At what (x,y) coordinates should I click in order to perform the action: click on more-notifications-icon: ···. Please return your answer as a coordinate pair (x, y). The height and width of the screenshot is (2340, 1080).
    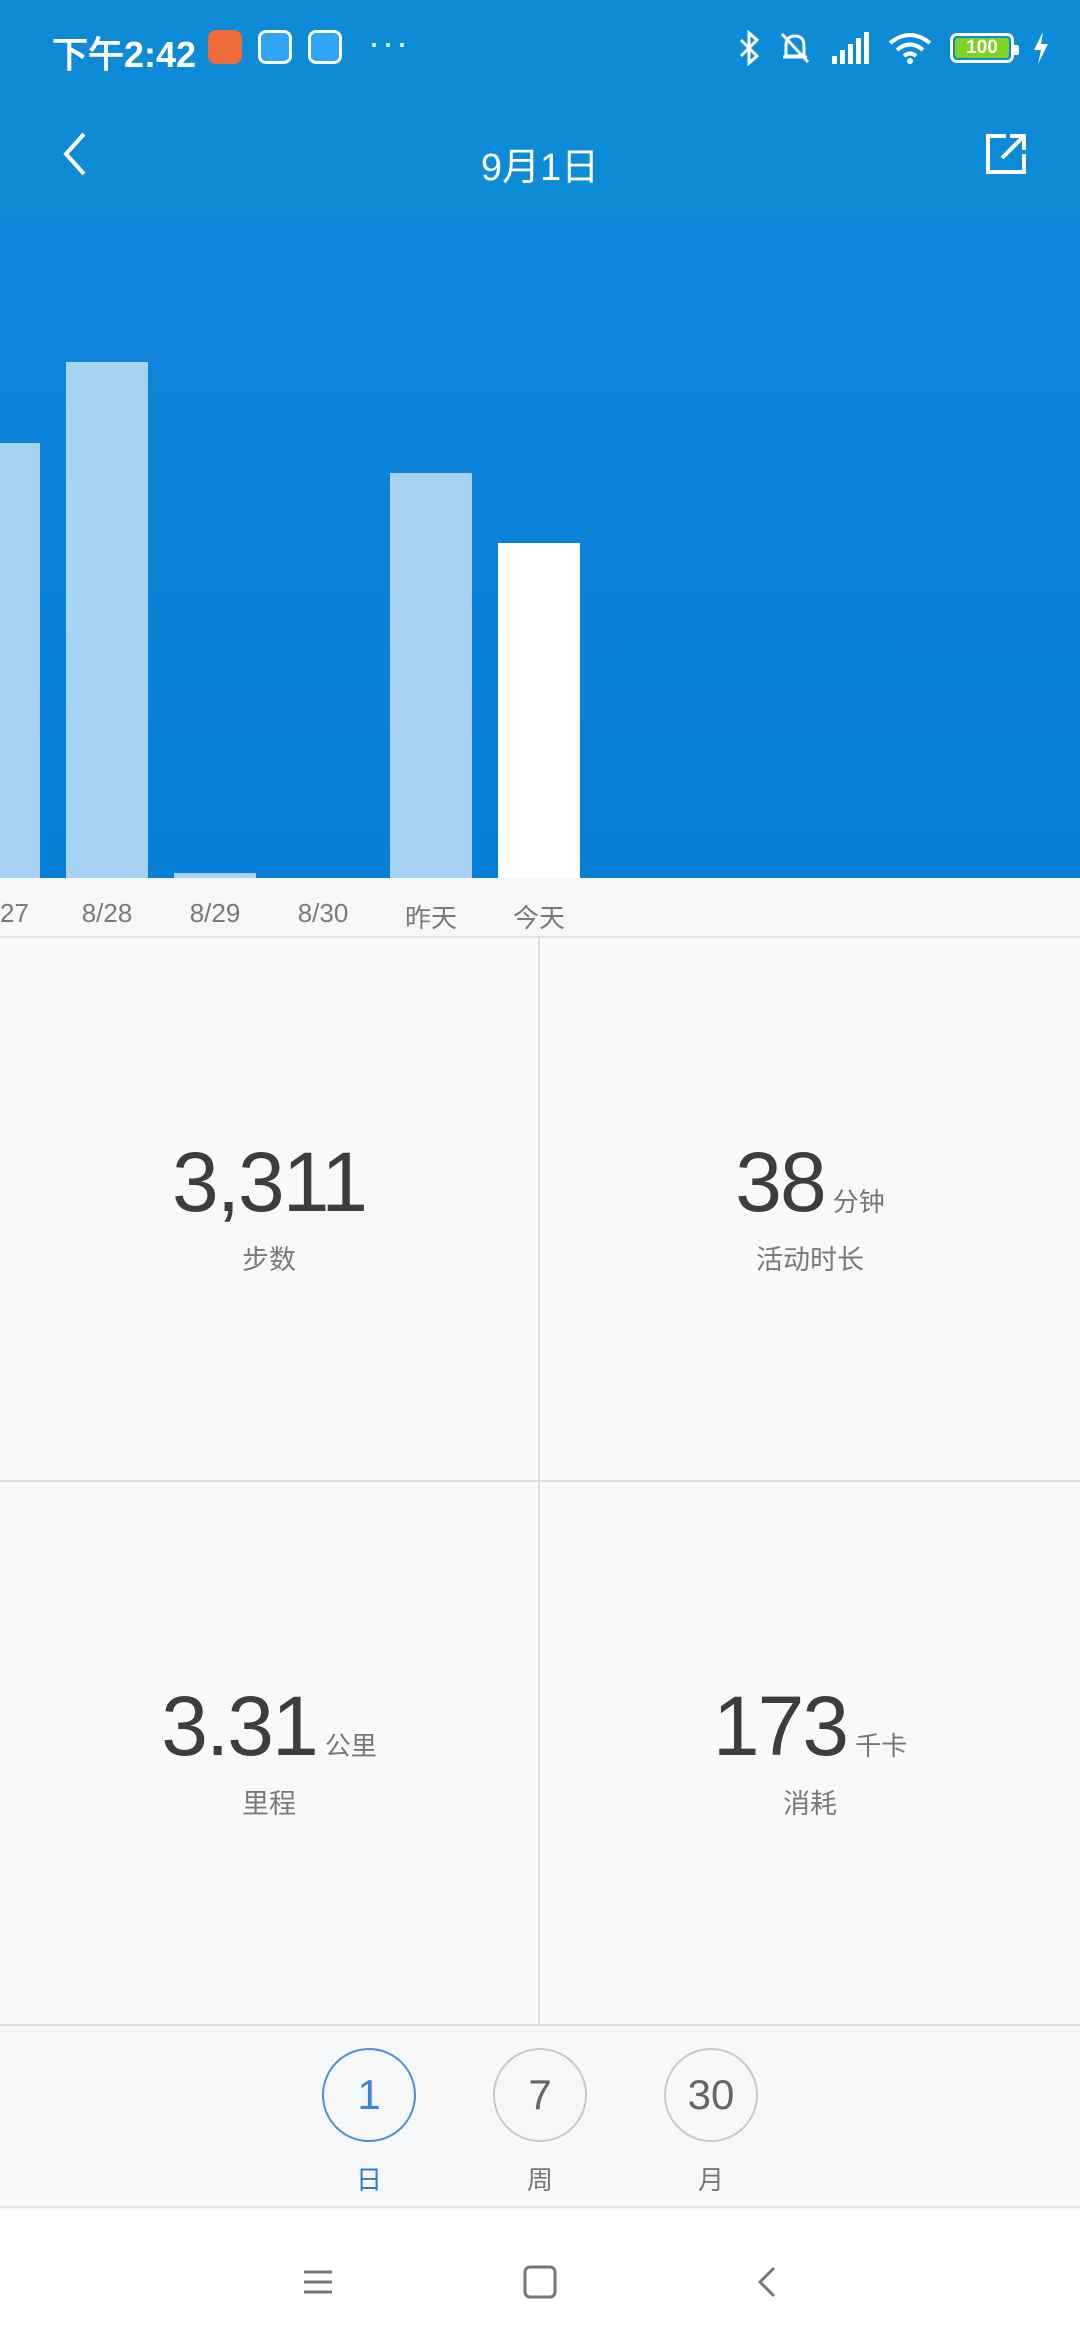
    Looking at the image, I should click on (389, 42).